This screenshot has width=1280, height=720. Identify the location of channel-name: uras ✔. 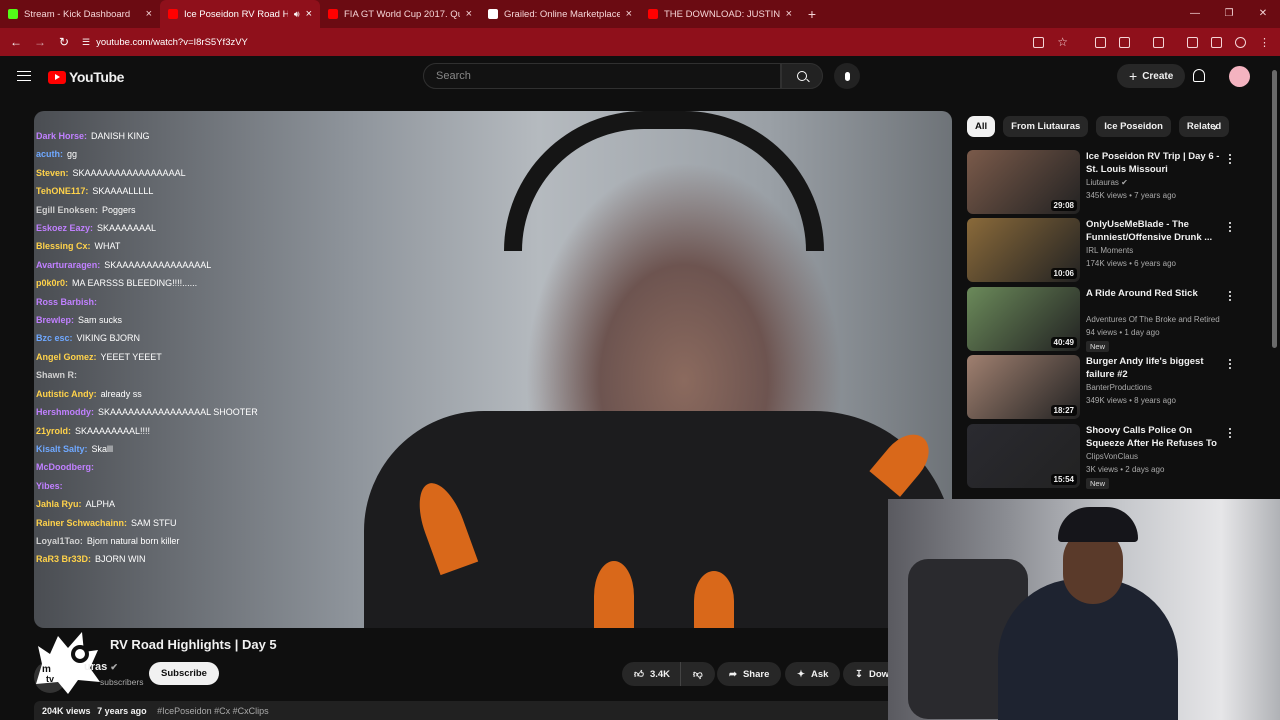
(101, 667).